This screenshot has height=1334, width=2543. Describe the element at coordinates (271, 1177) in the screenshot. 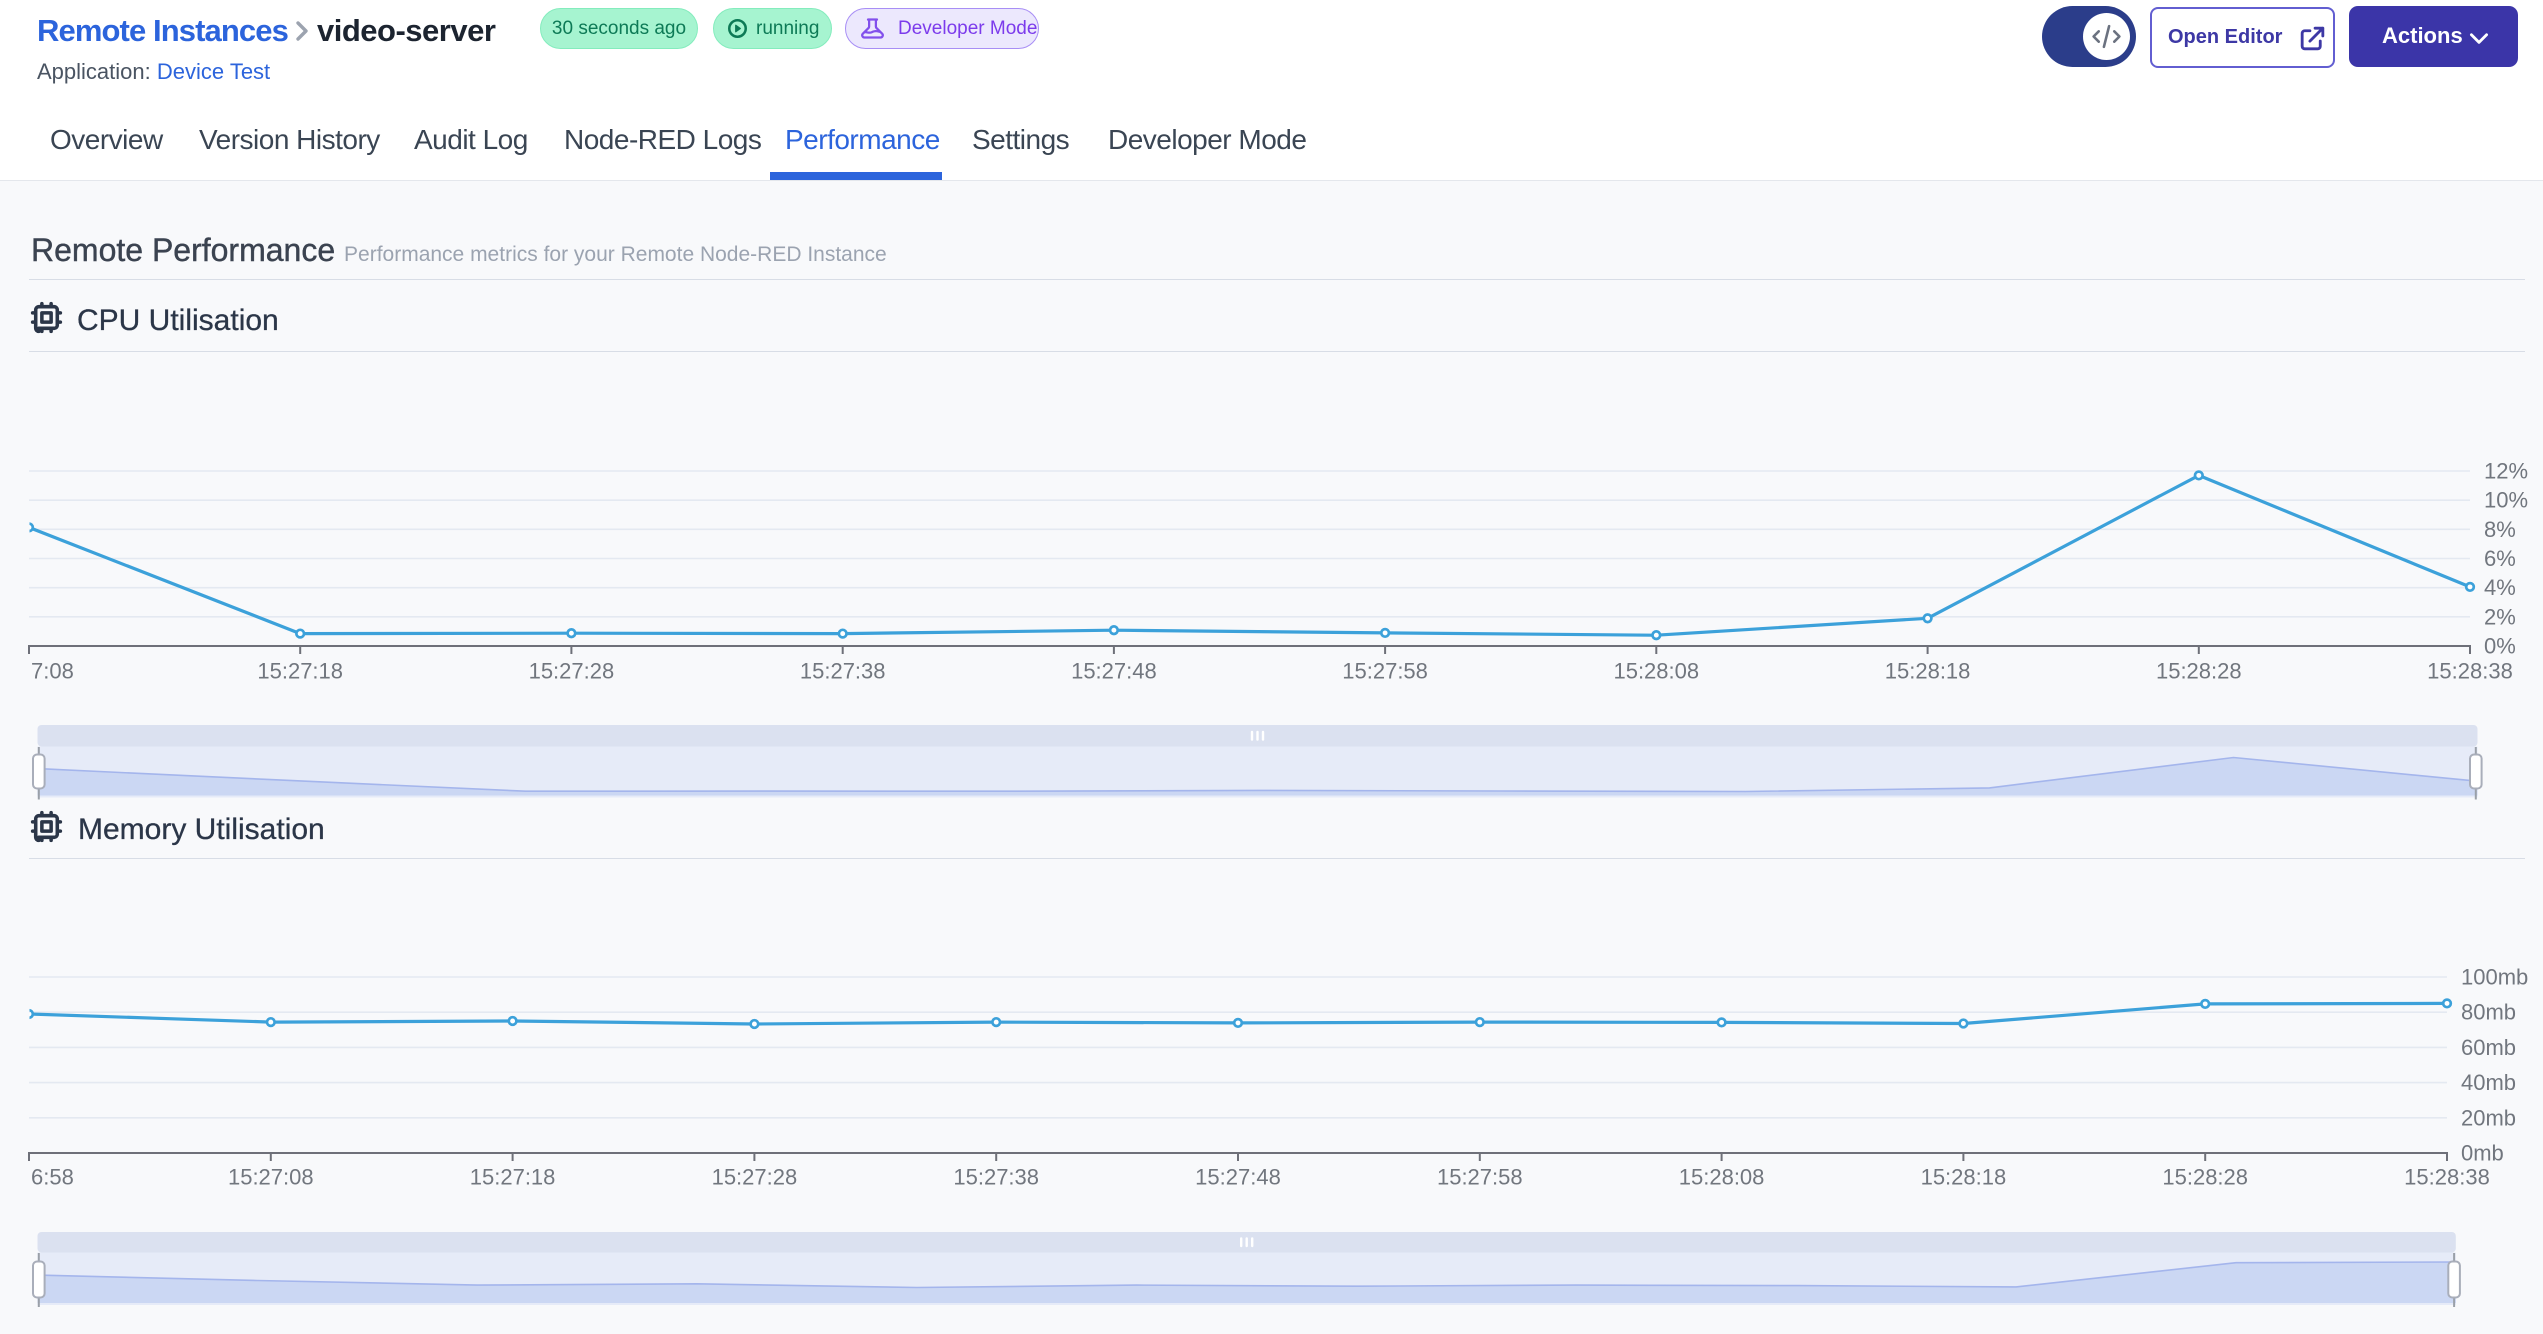

I see `svg-text: 15:27:08` at that location.